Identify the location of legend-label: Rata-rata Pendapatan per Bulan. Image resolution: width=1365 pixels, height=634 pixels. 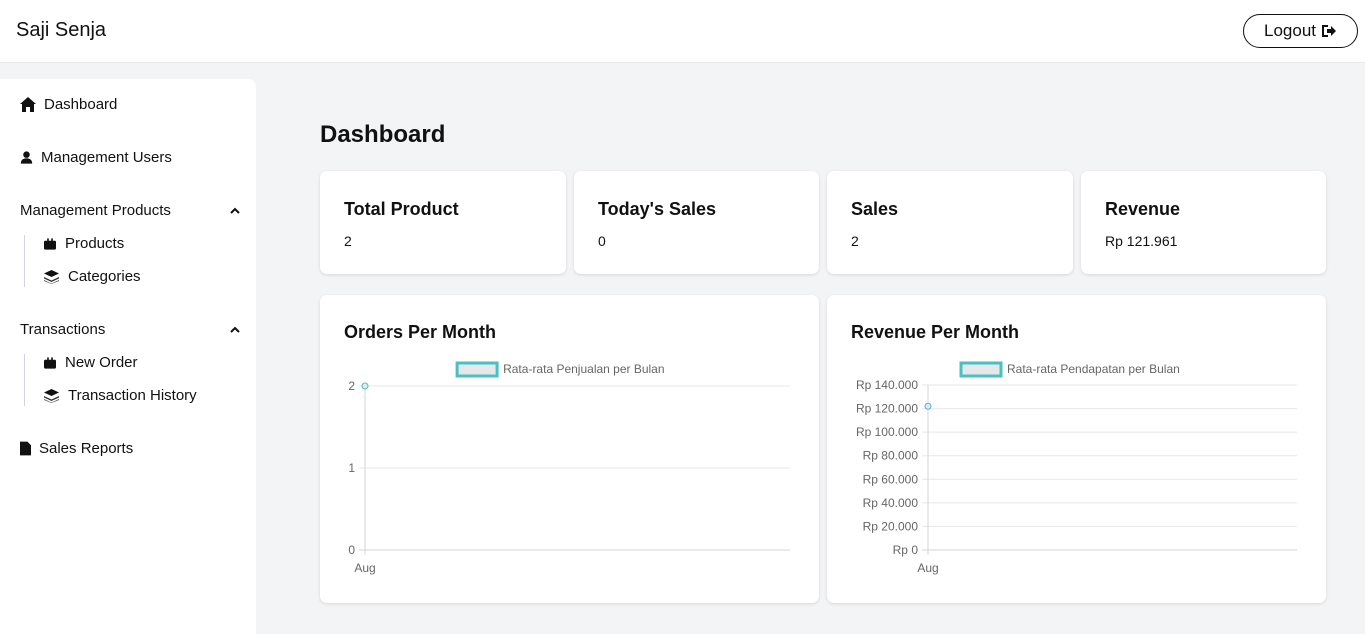
(1093, 369).